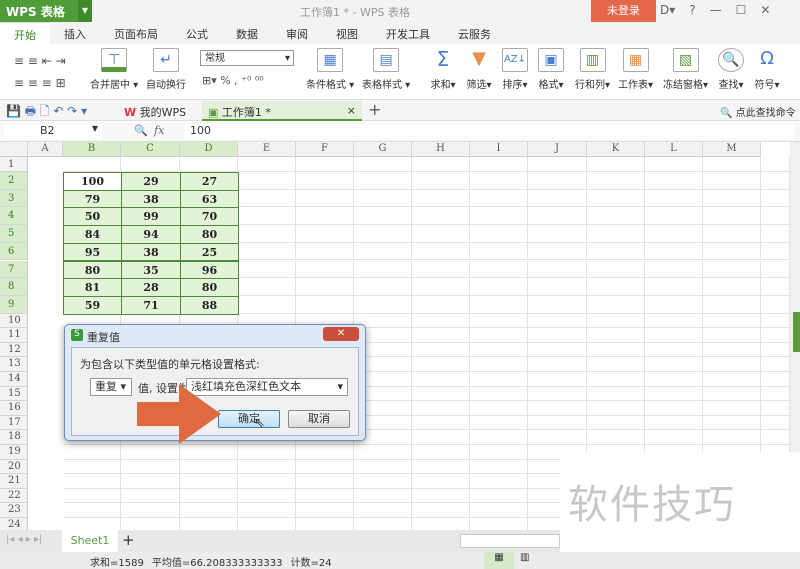 The width and height of the screenshot is (800, 569). Describe the element at coordinates (159, 117) in the screenshot. I see `tab-mywps: W 我的WPS ×` at that location.